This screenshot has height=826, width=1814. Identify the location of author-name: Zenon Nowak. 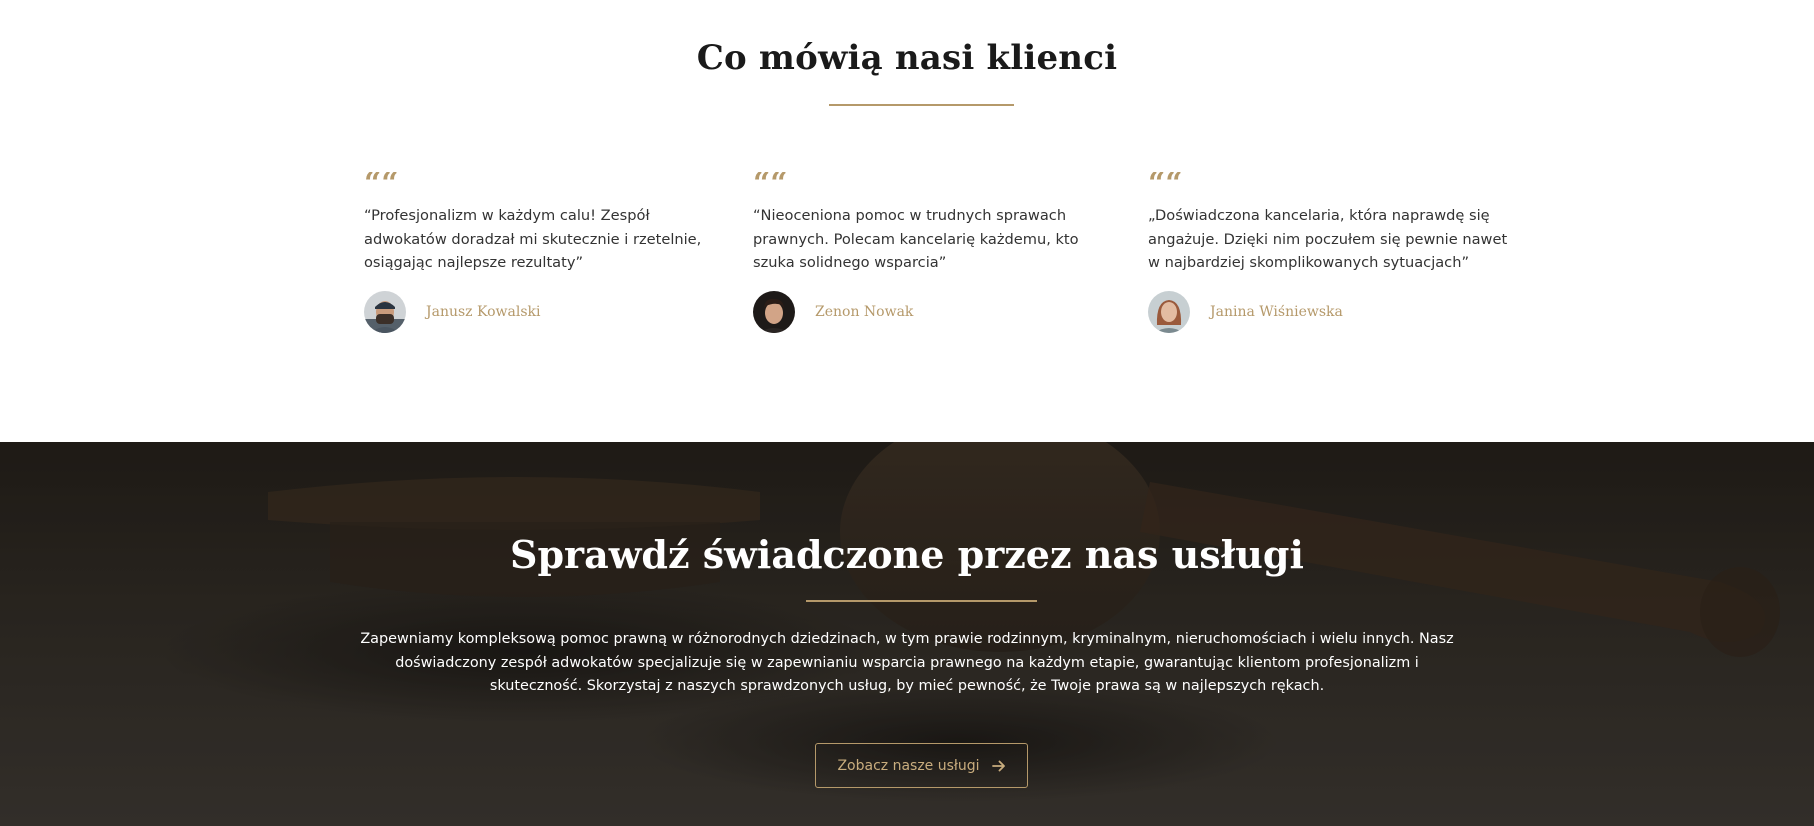
(864, 311).